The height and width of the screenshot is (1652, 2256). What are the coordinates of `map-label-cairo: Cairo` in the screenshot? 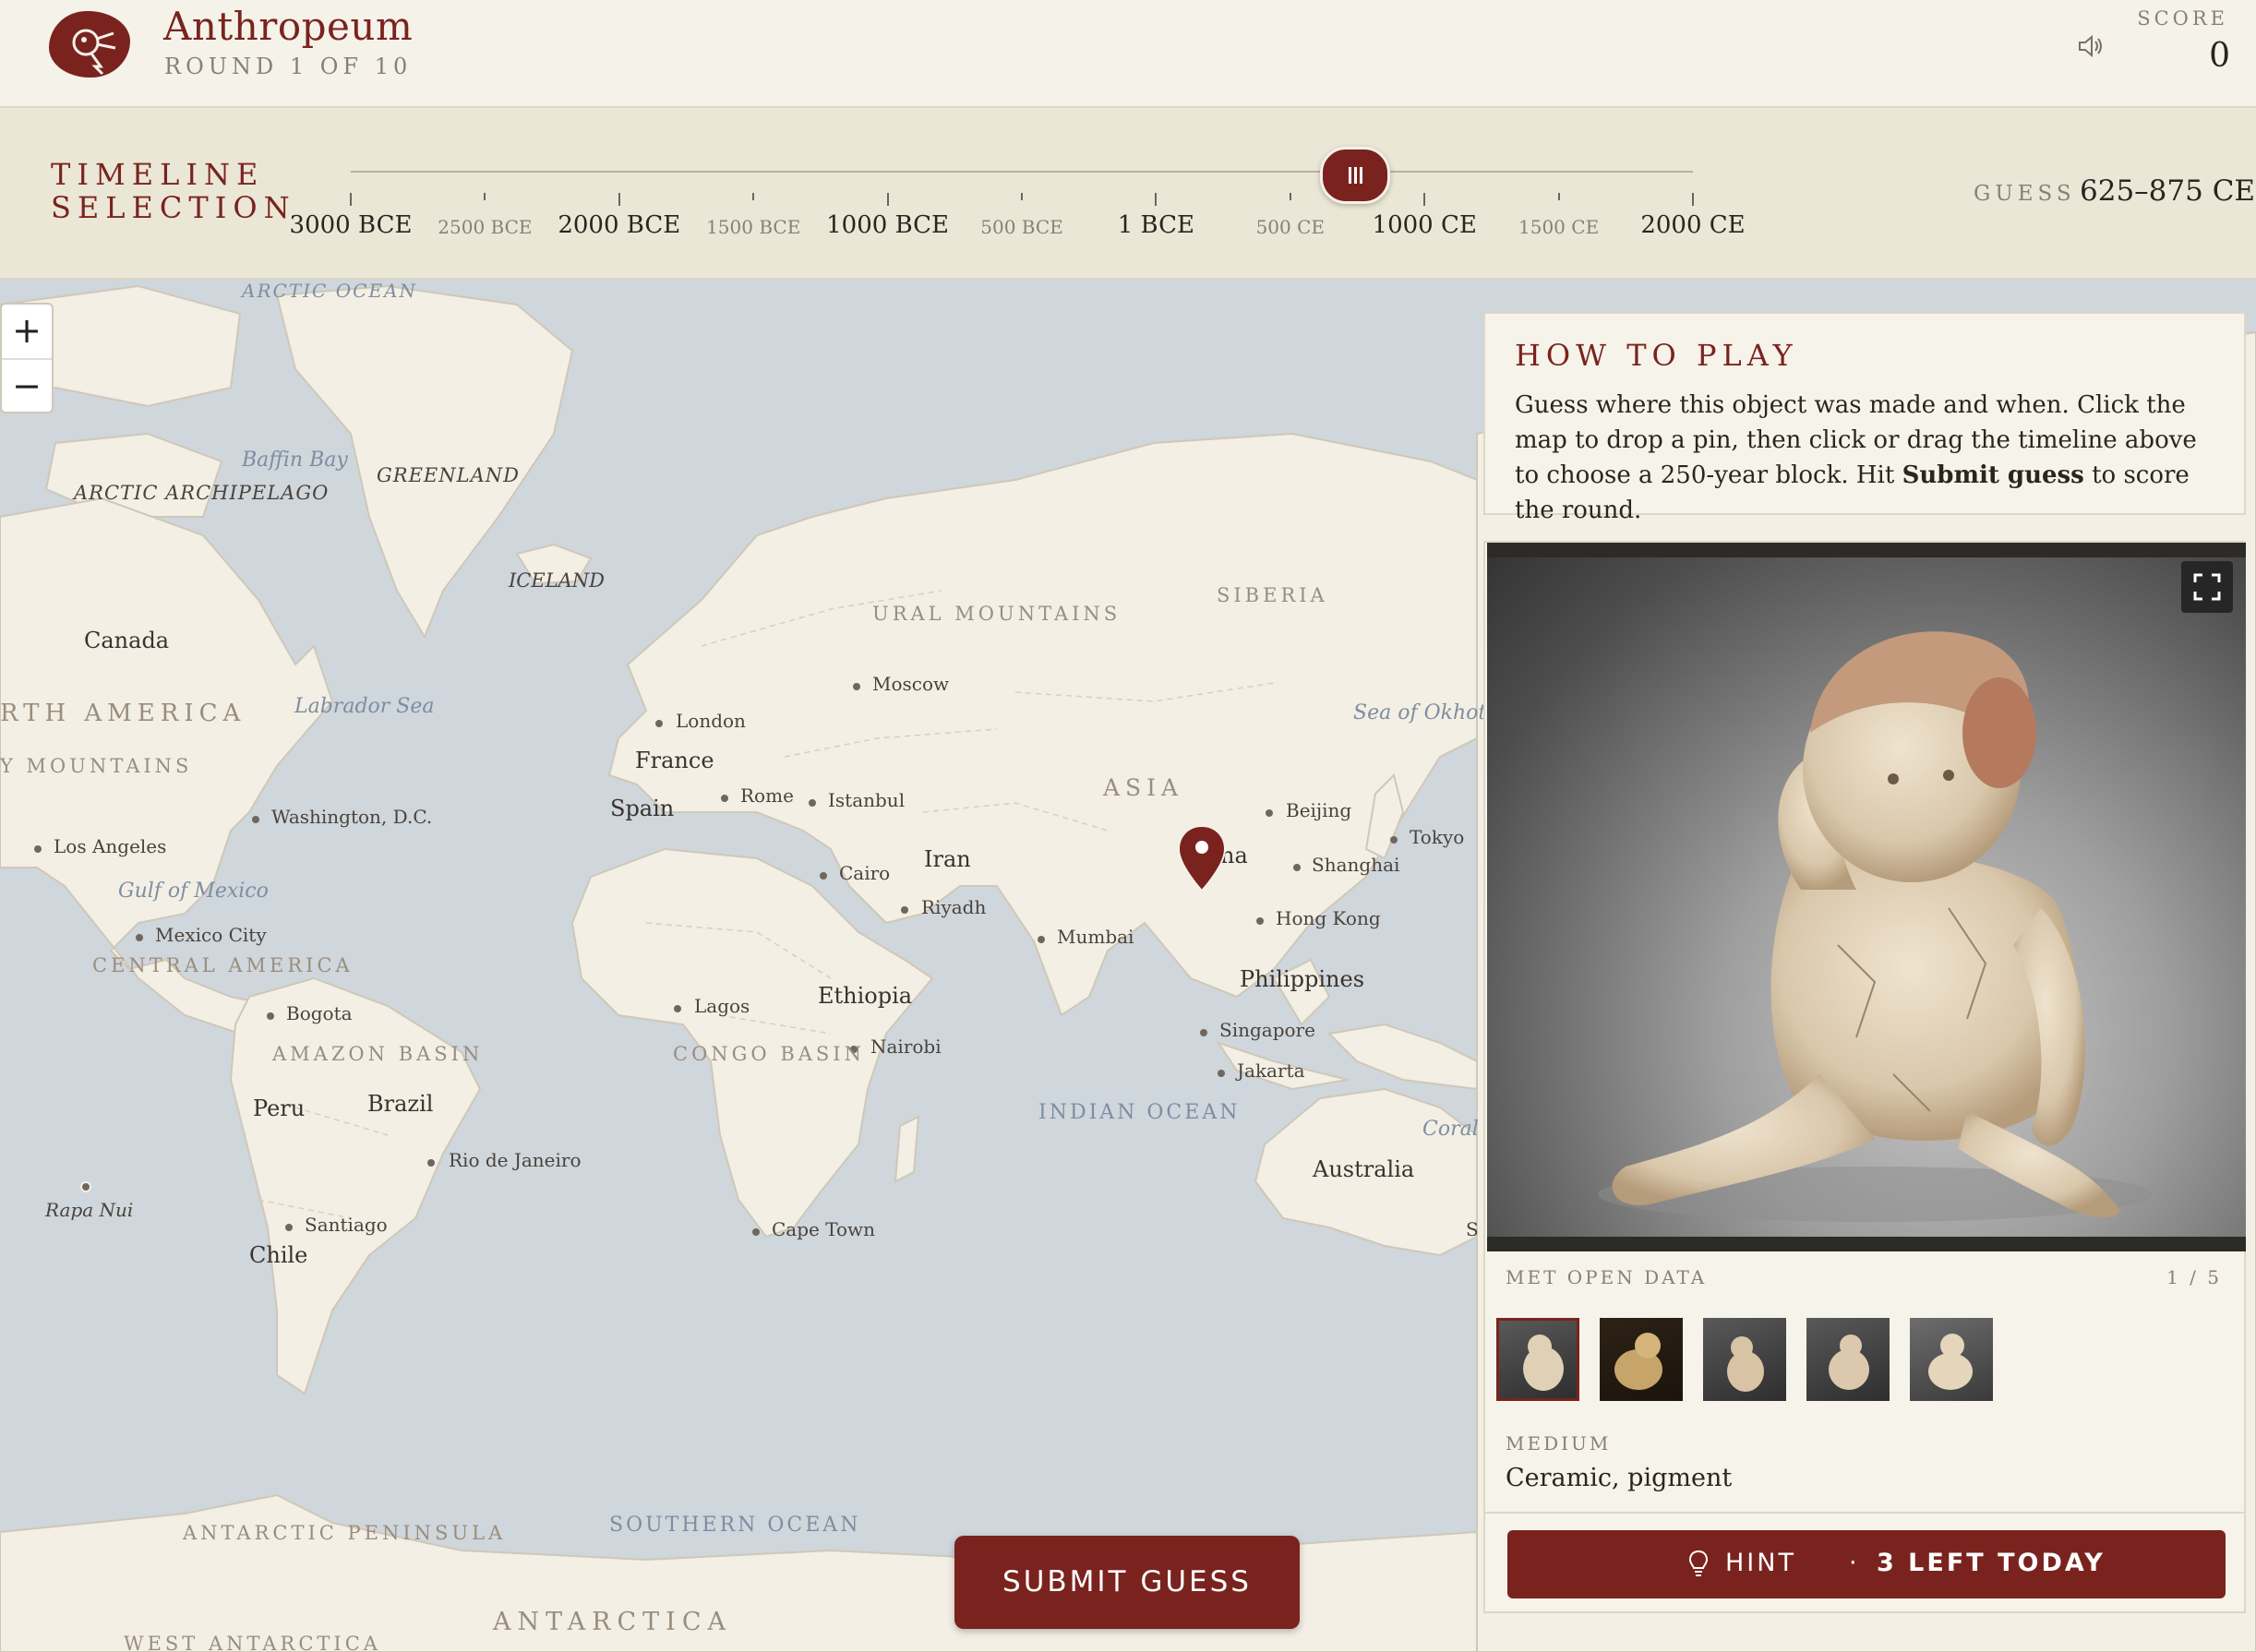 It's located at (865, 873).